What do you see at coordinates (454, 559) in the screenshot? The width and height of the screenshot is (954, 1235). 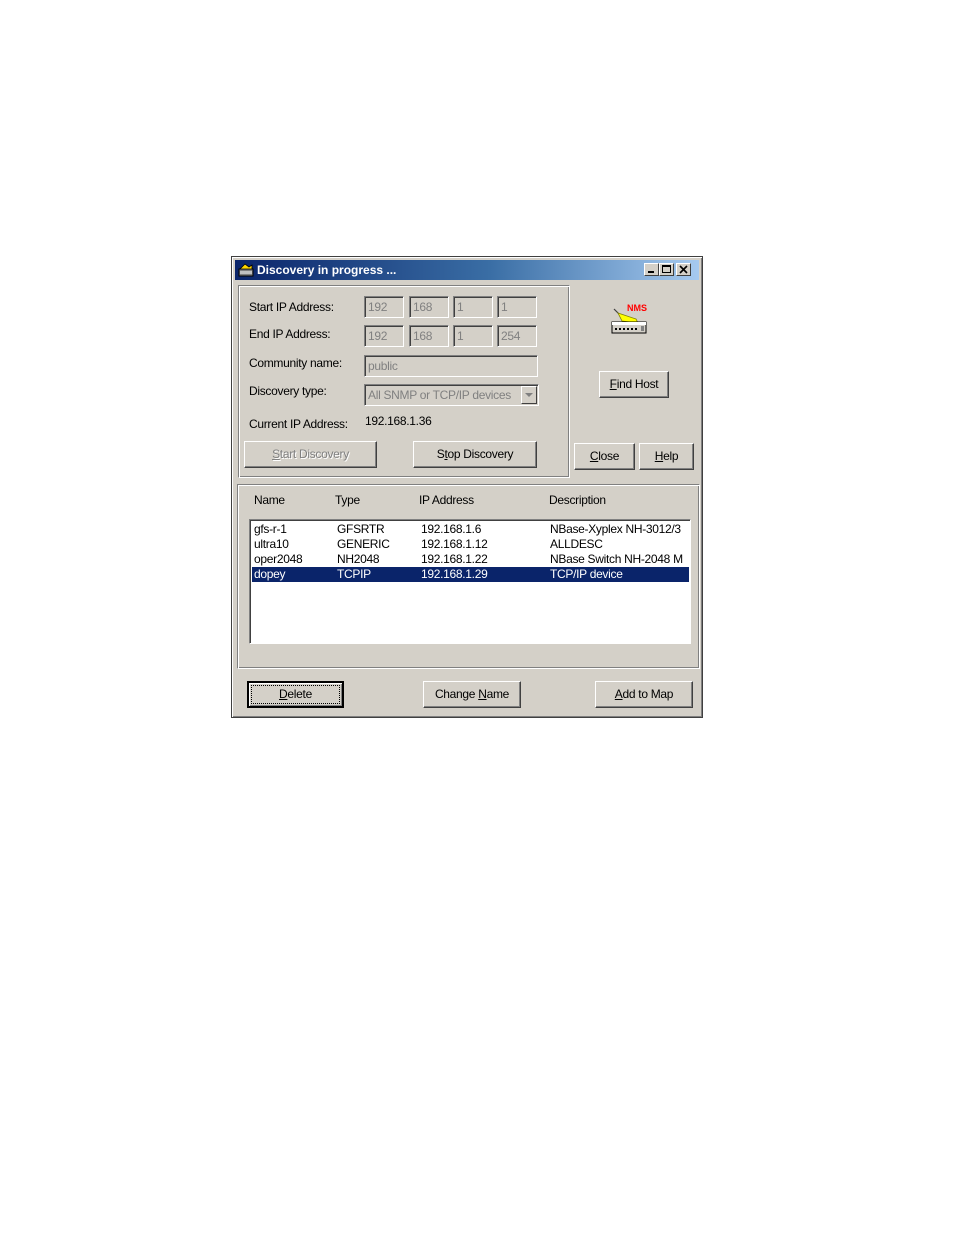 I see `device-ip: 192.168.1.22` at bounding box center [454, 559].